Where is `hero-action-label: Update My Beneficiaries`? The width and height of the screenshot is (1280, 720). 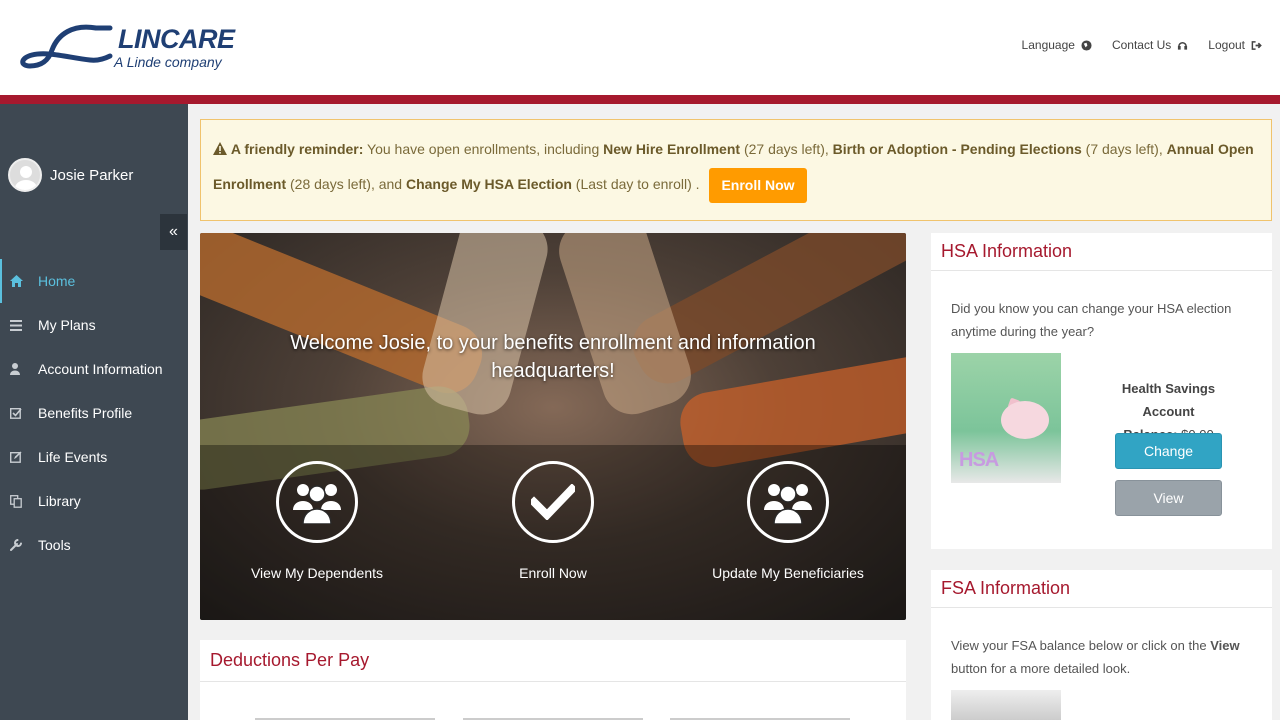
hero-action-label: Update My Beneficiaries is located at coordinates (788, 573).